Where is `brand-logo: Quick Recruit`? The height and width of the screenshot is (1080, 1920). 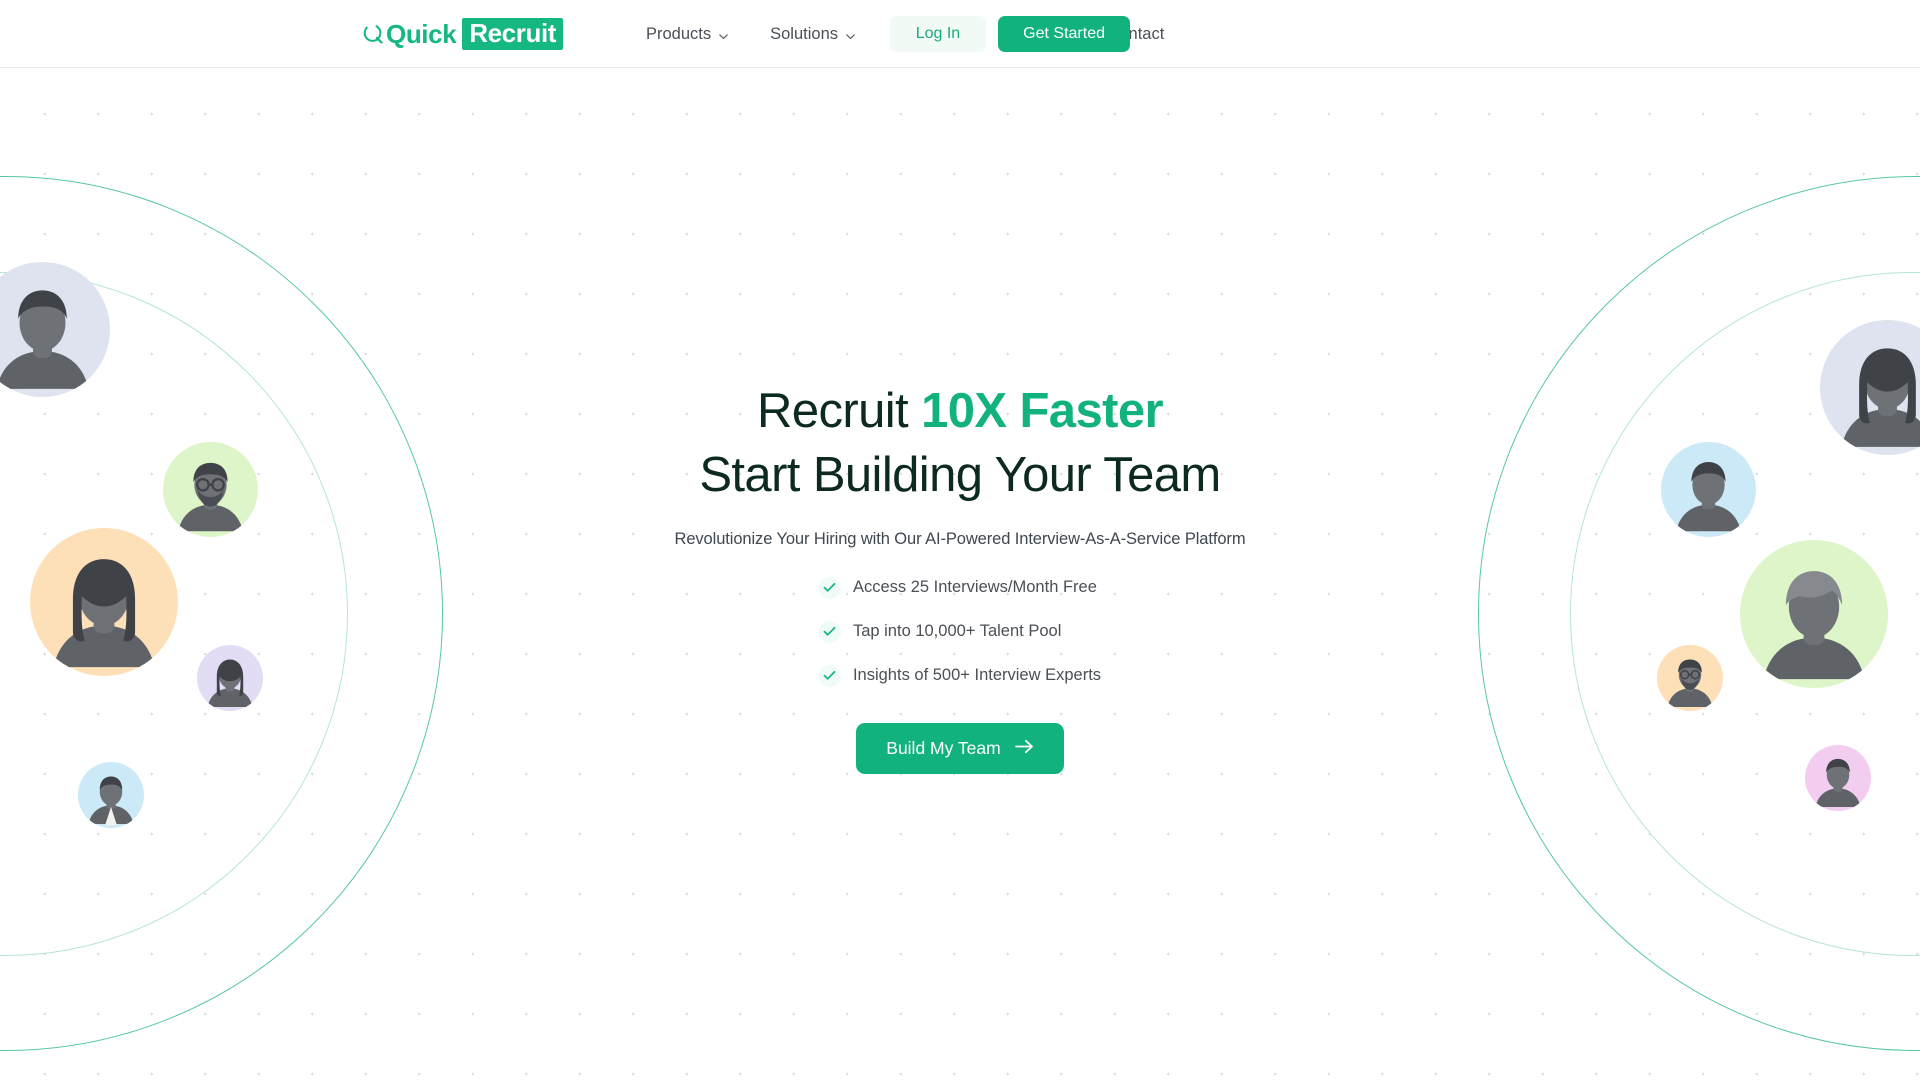 brand-logo: Quick Recruit is located at coordinates (463, 33).